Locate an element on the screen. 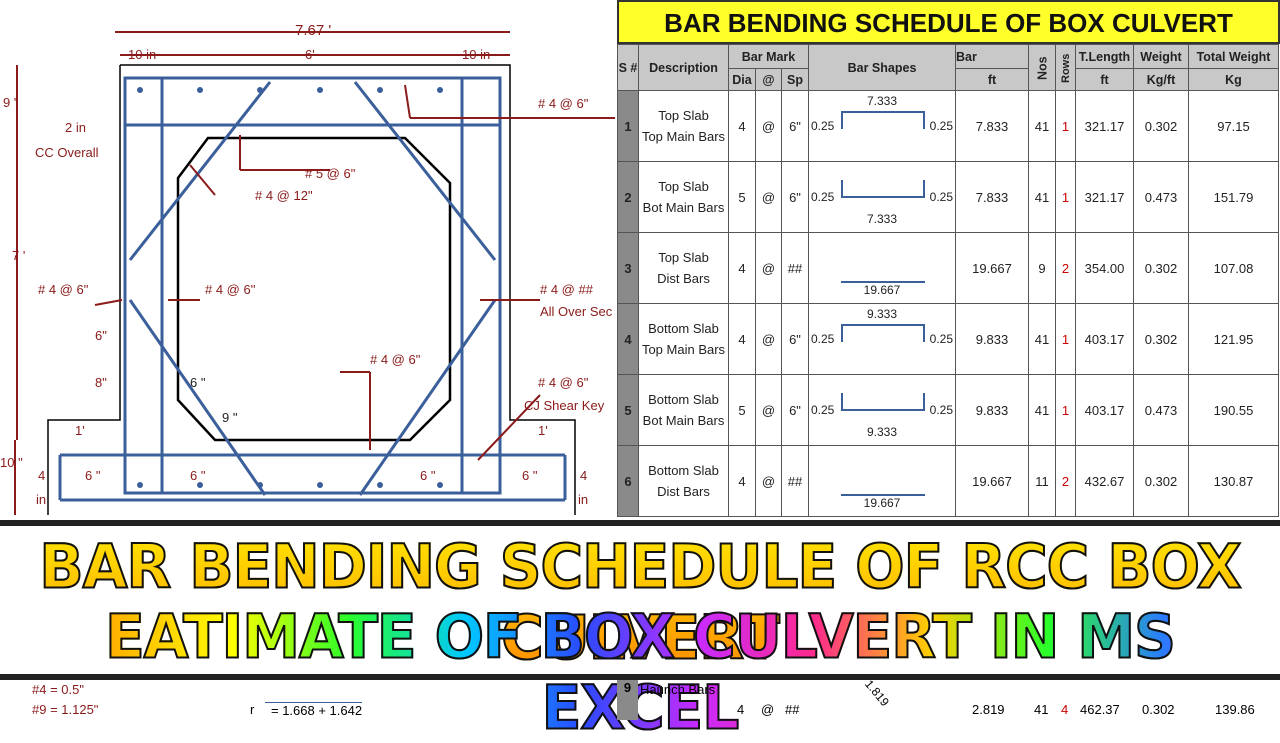 This screenshot has width=1280, height=743. row-description: Bottom Slab Dist Bars is located at coordinates (683, 481).